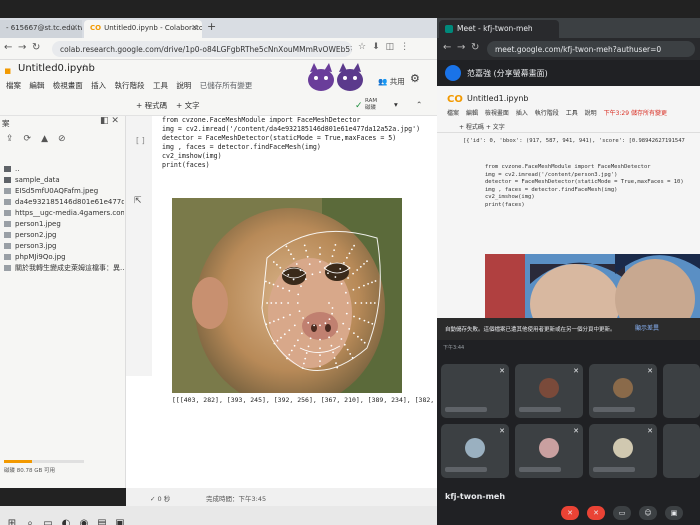 Image resolution: width=700 pixels, height=525 pixels. I want to click on sidebar-window-icons: ◧ ✕, so click(109, 121).